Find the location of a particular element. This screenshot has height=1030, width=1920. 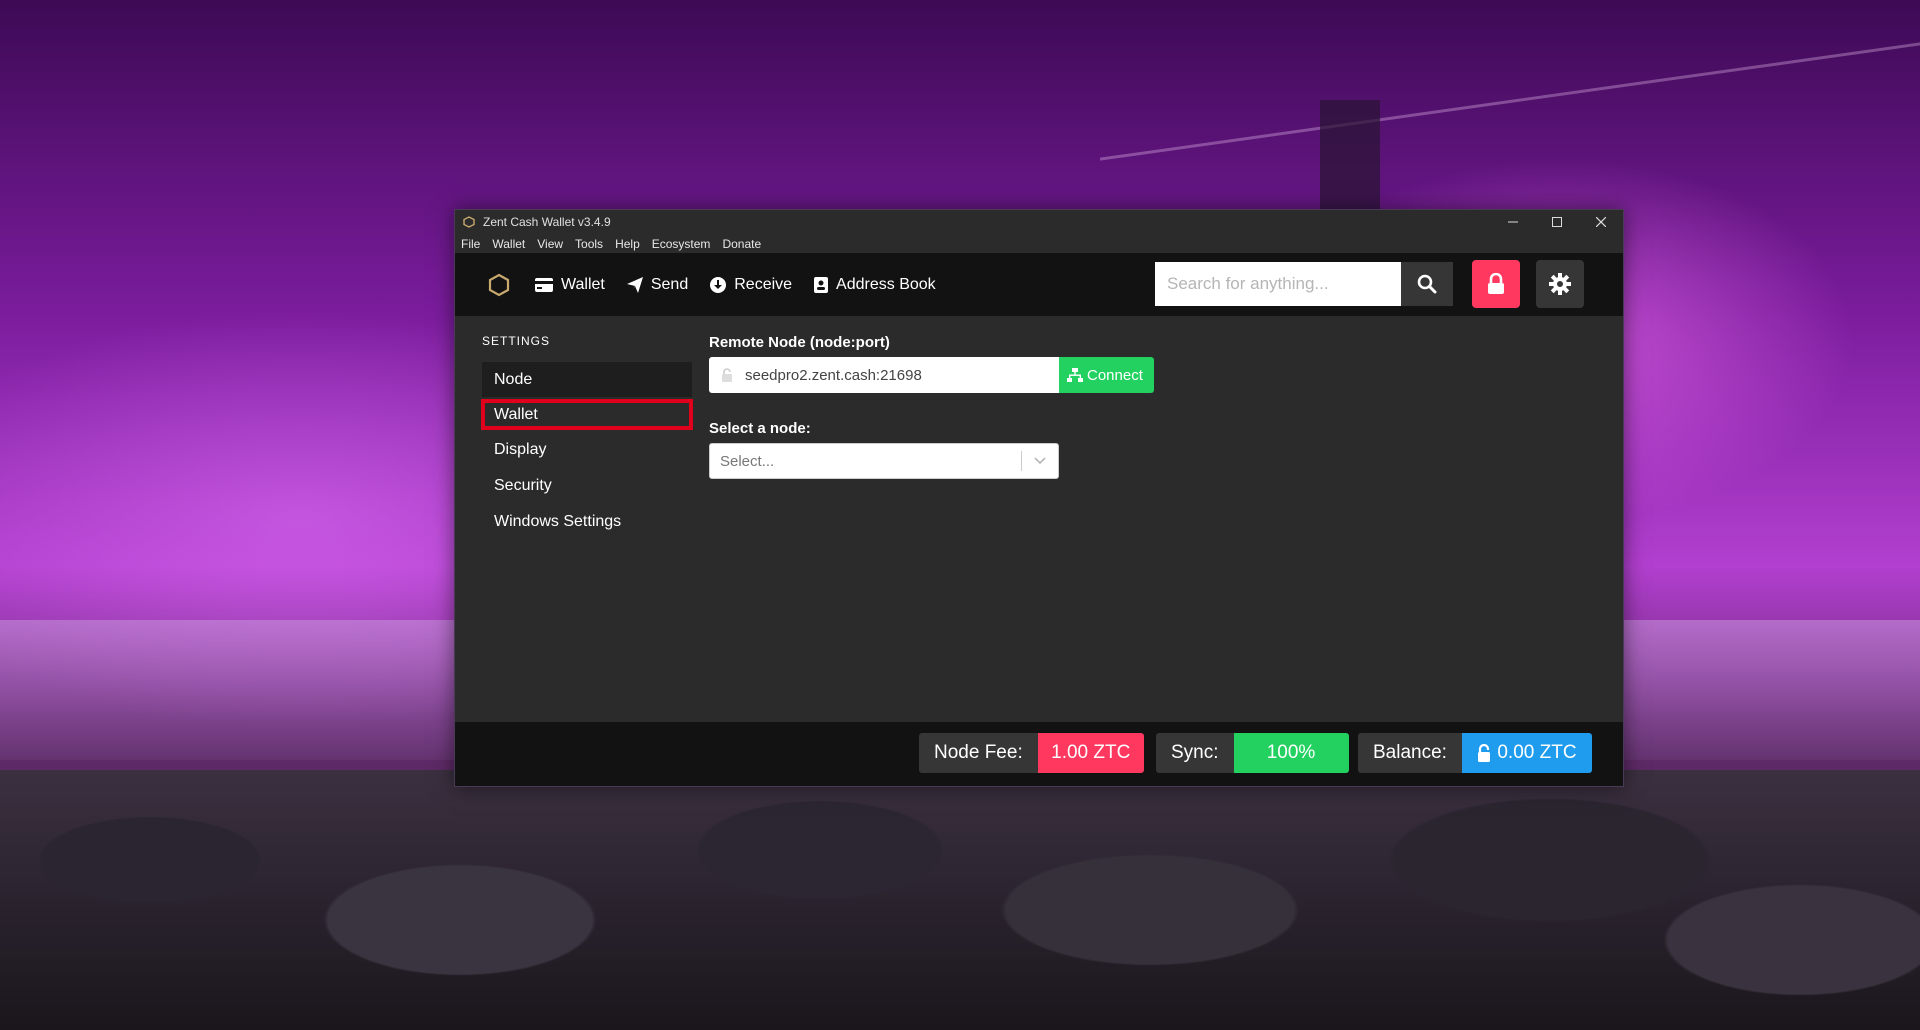

nav-address-book: Address Book is located at coordinates (875, 285).